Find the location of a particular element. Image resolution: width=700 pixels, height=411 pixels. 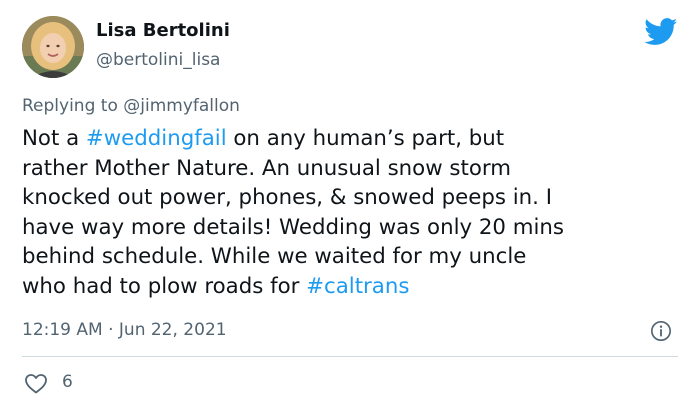

like-count: 6 is located at coordinates (67, 382).